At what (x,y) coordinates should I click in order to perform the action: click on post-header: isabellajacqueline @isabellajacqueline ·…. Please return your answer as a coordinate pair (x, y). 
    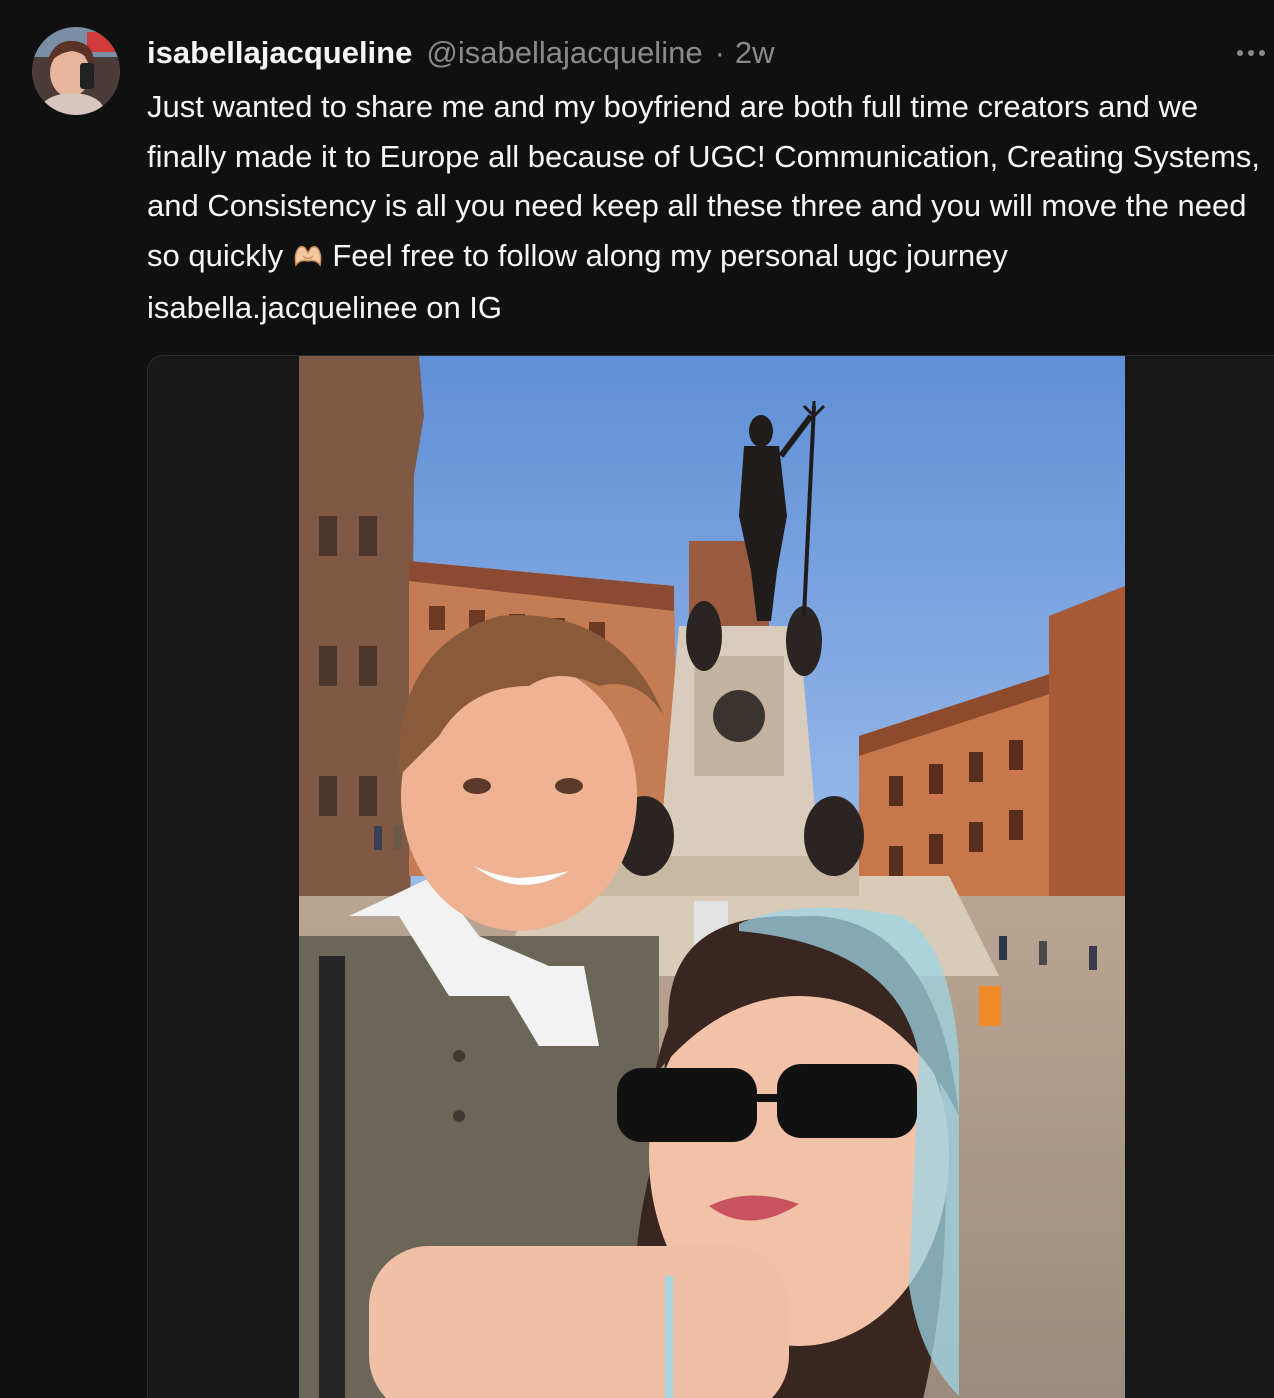
    Looking at the image, I should click on (461, 53).